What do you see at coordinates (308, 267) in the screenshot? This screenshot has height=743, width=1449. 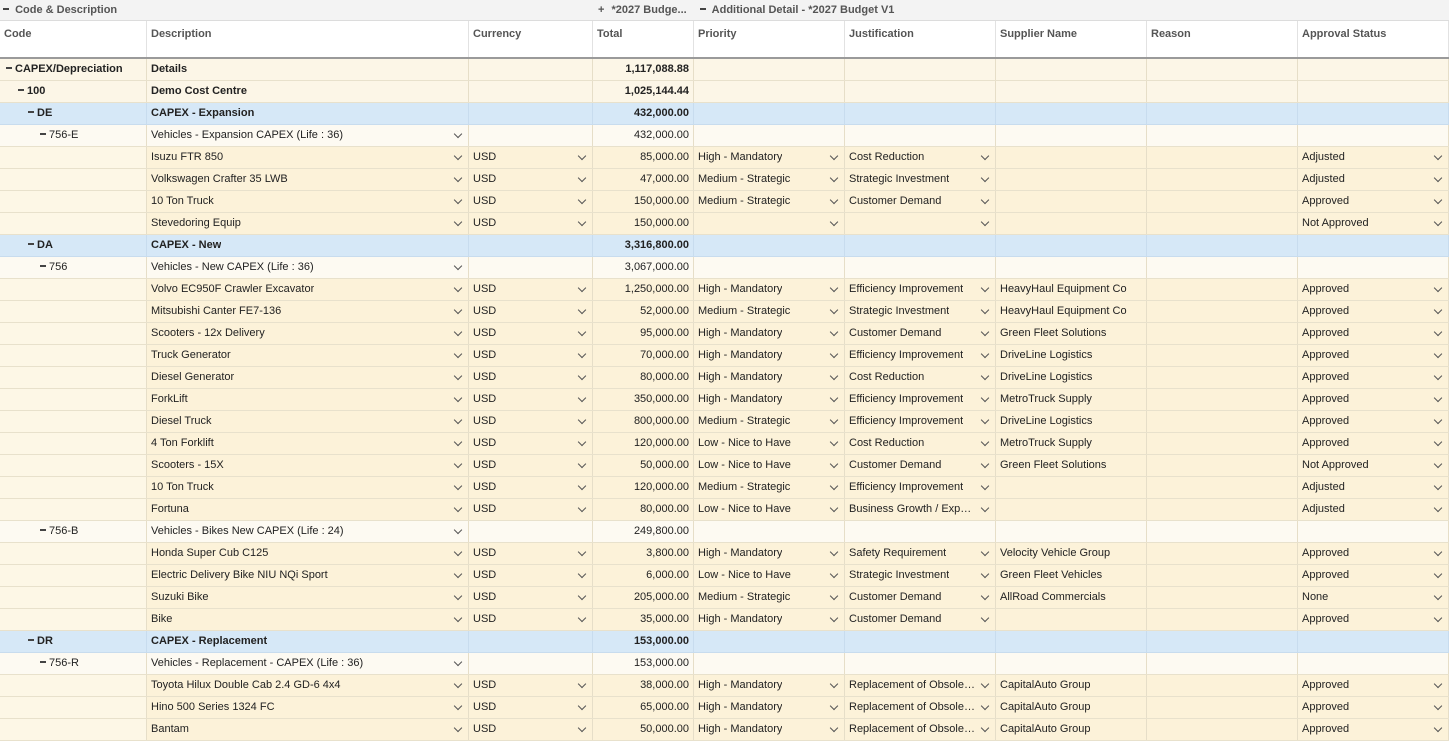 I see `cell-desc-dropdown: Vehicles - New CAPEX (Life : 36)` at bounding box center [308, 267].